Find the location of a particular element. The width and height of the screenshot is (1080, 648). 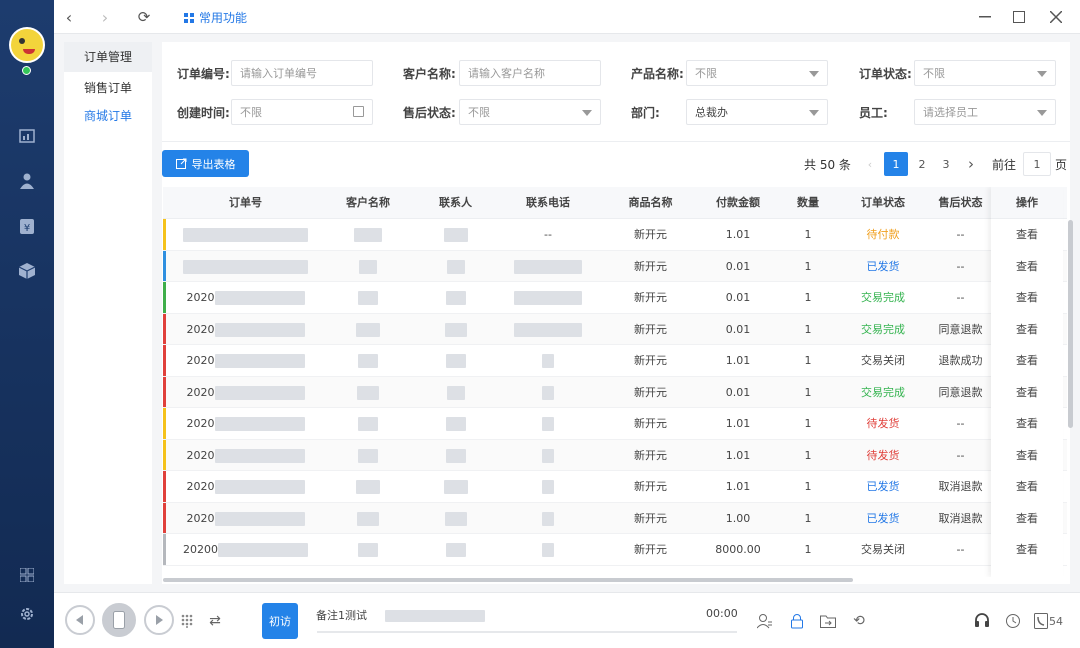

horizontal-scrollbar is located at coordinates (508, 580).